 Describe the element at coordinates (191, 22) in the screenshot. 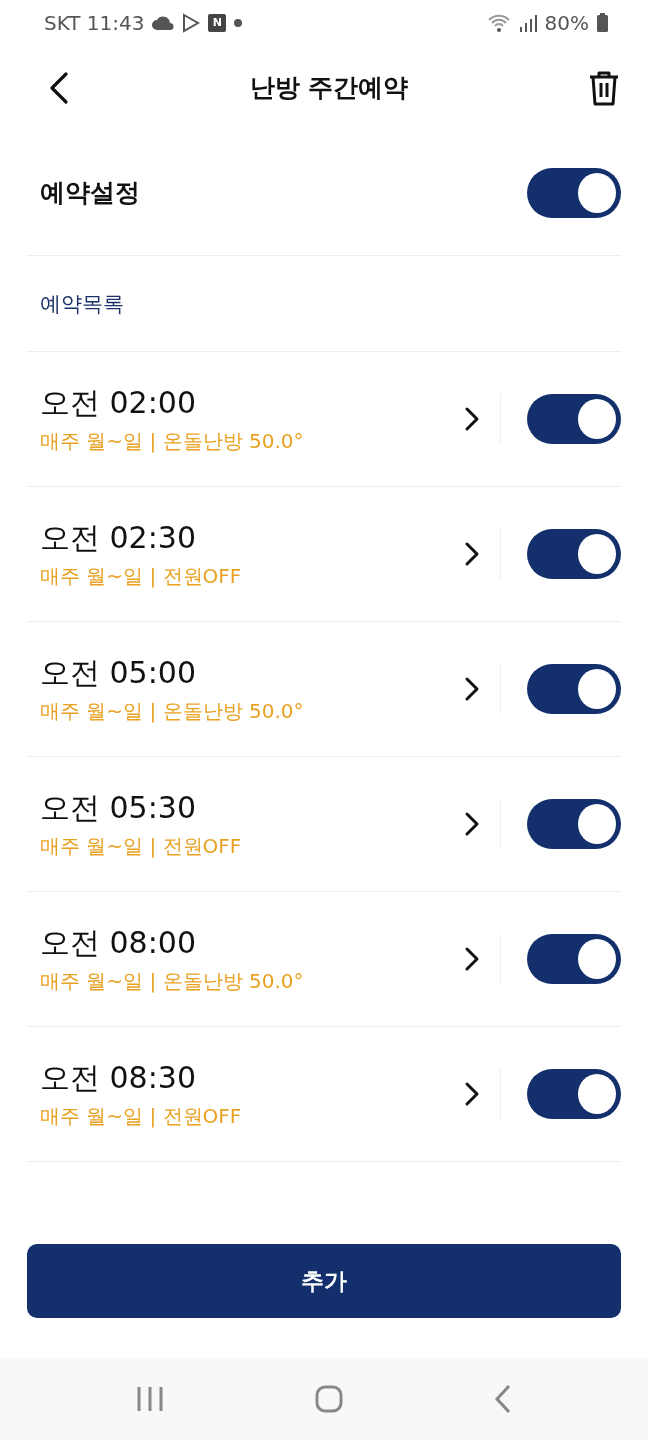

I see `play-icon` at that location.